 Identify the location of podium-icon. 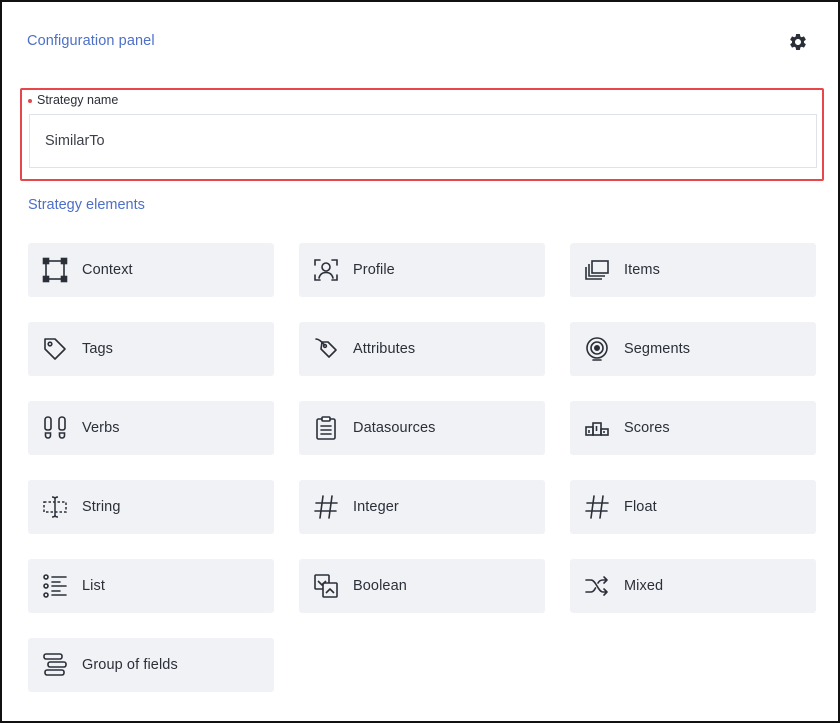
(597, 428).